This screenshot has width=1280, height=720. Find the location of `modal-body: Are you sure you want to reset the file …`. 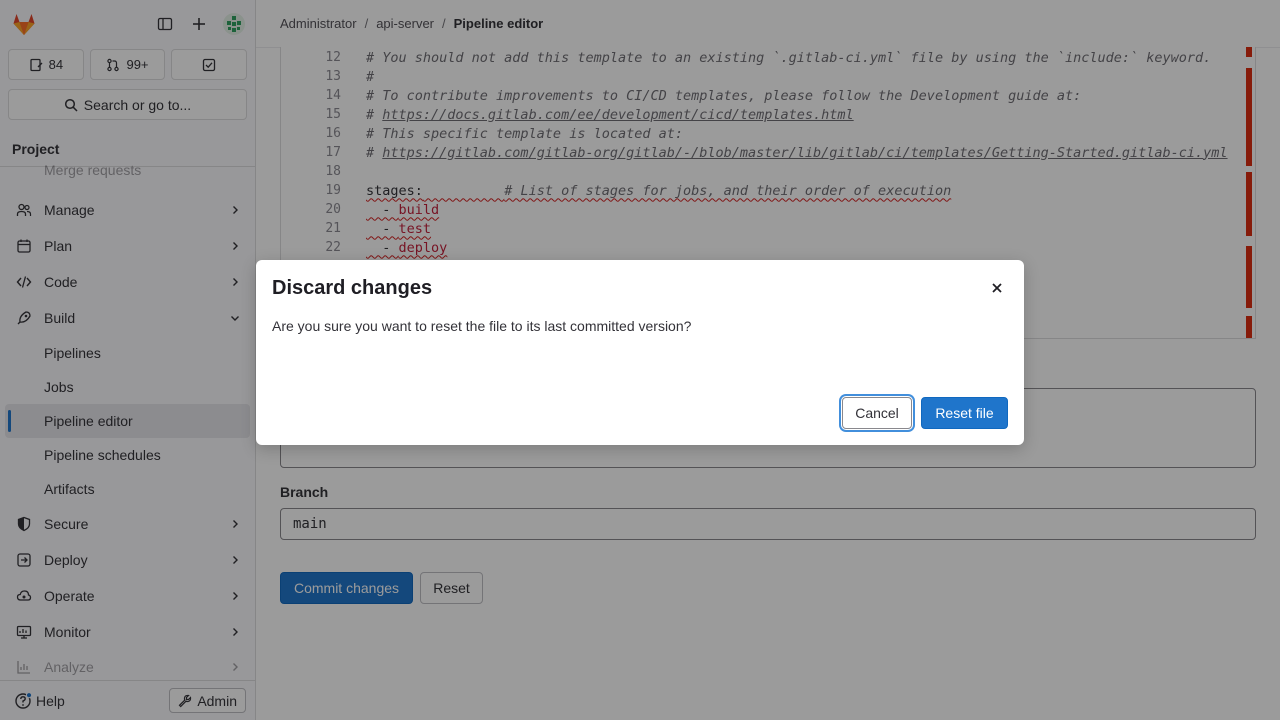

modal-body: Are you sure you want to reset the file … is located at coordinates (482, 326).